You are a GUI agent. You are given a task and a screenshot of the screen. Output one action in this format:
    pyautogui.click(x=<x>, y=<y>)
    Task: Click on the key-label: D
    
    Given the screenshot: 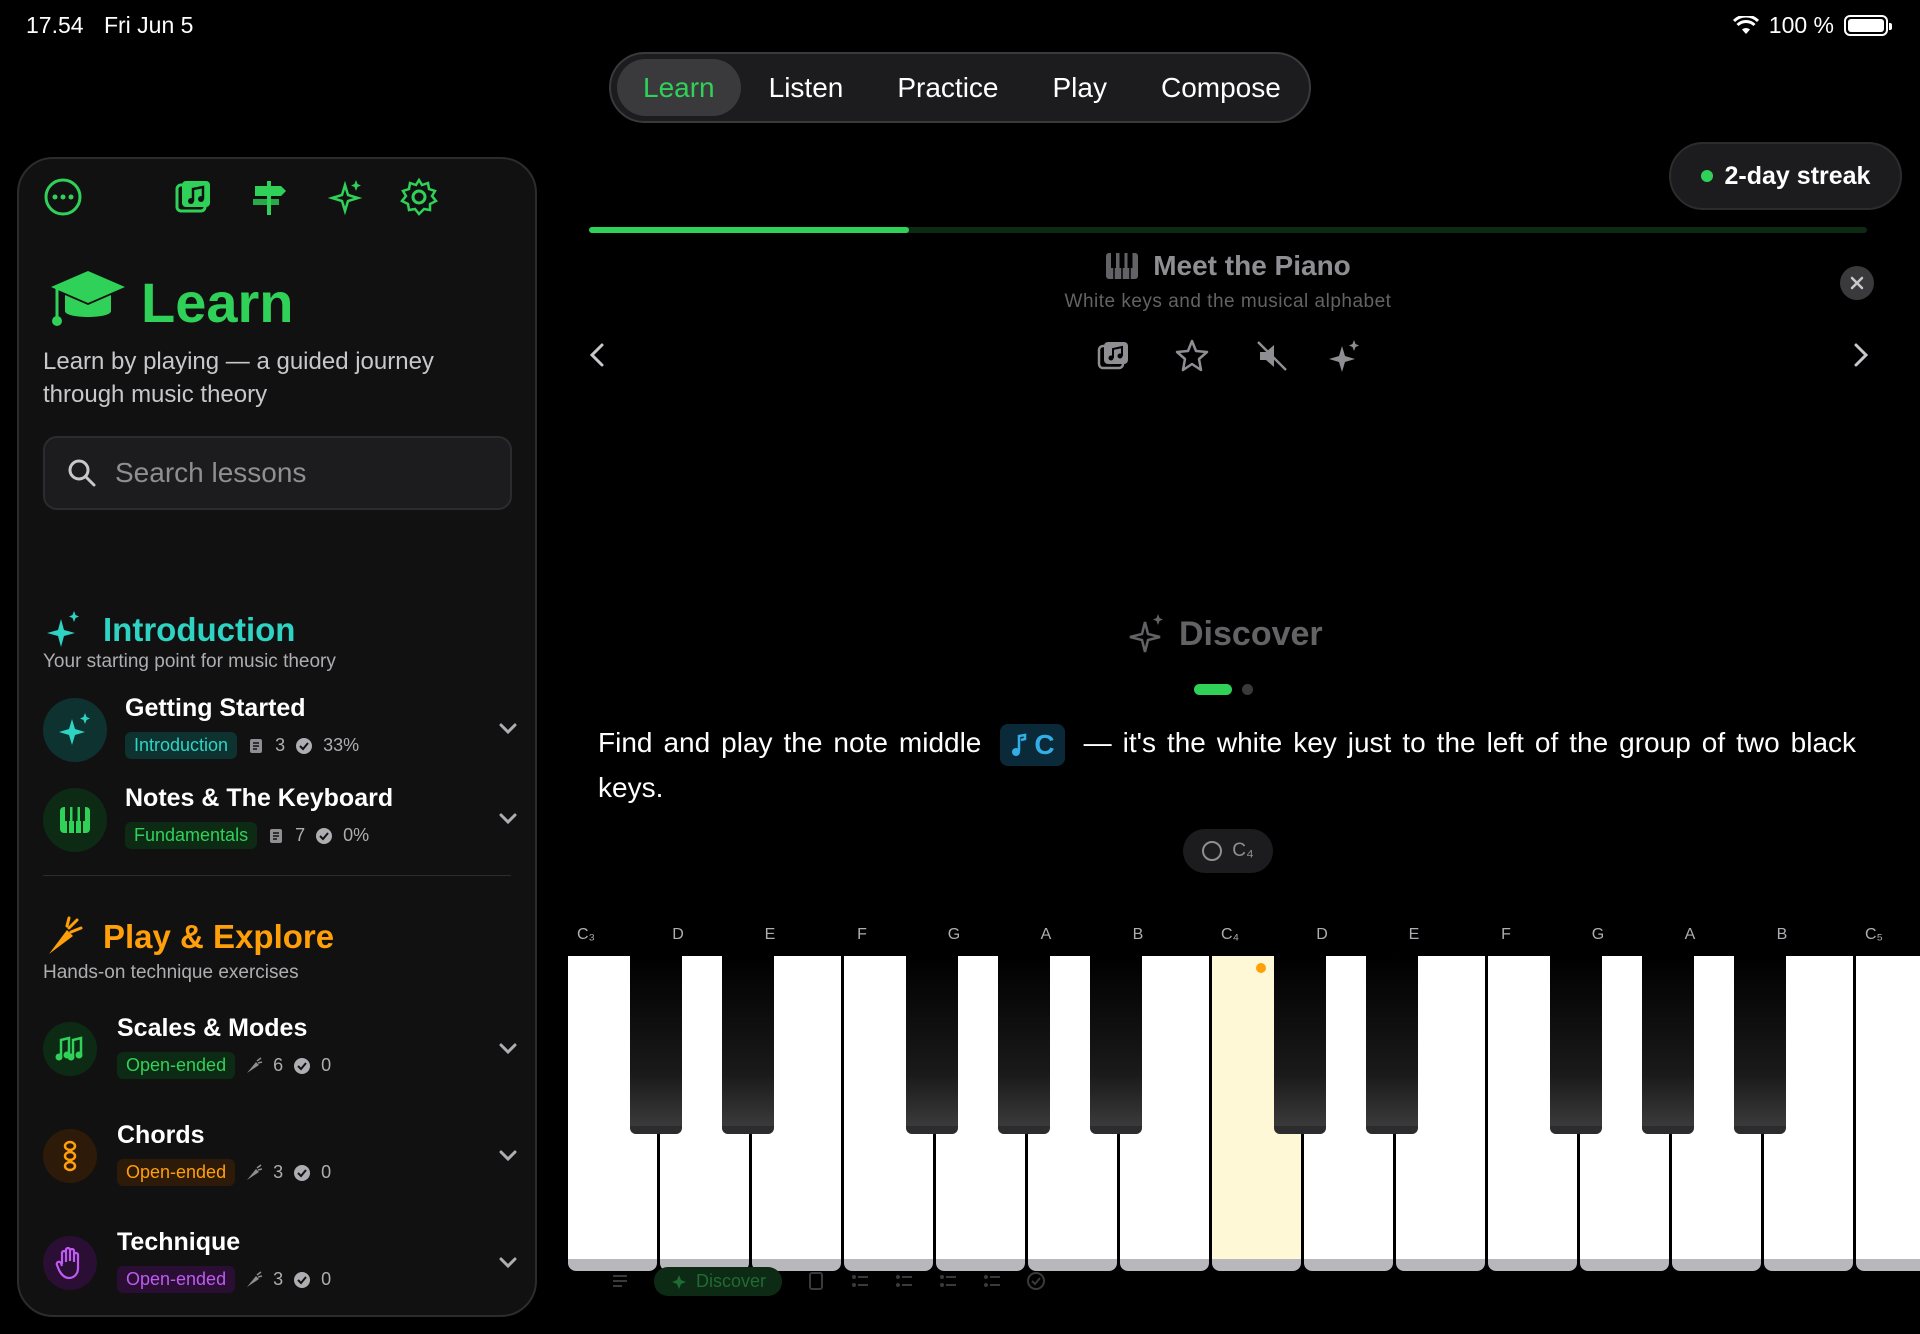 What is the action you would take?
    pyautogui.click(x=678, y=934)
    